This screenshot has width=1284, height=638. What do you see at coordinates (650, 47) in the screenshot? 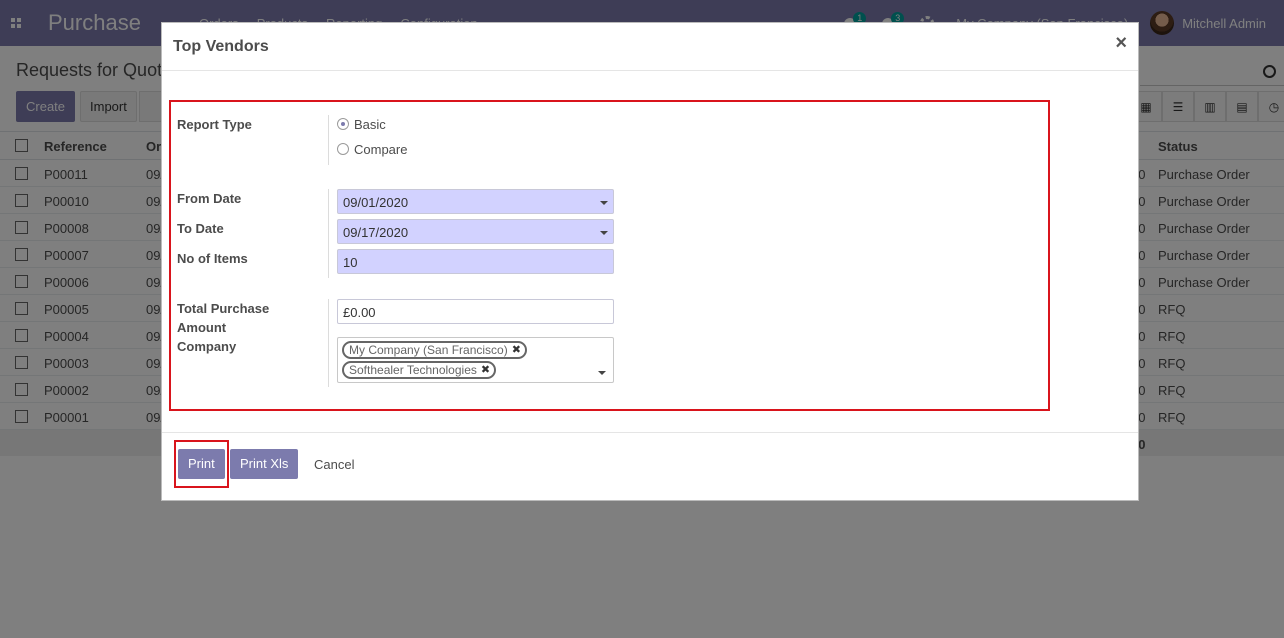
I see `modal-header: Top Vendors ×` at bounding box center [650, 47].